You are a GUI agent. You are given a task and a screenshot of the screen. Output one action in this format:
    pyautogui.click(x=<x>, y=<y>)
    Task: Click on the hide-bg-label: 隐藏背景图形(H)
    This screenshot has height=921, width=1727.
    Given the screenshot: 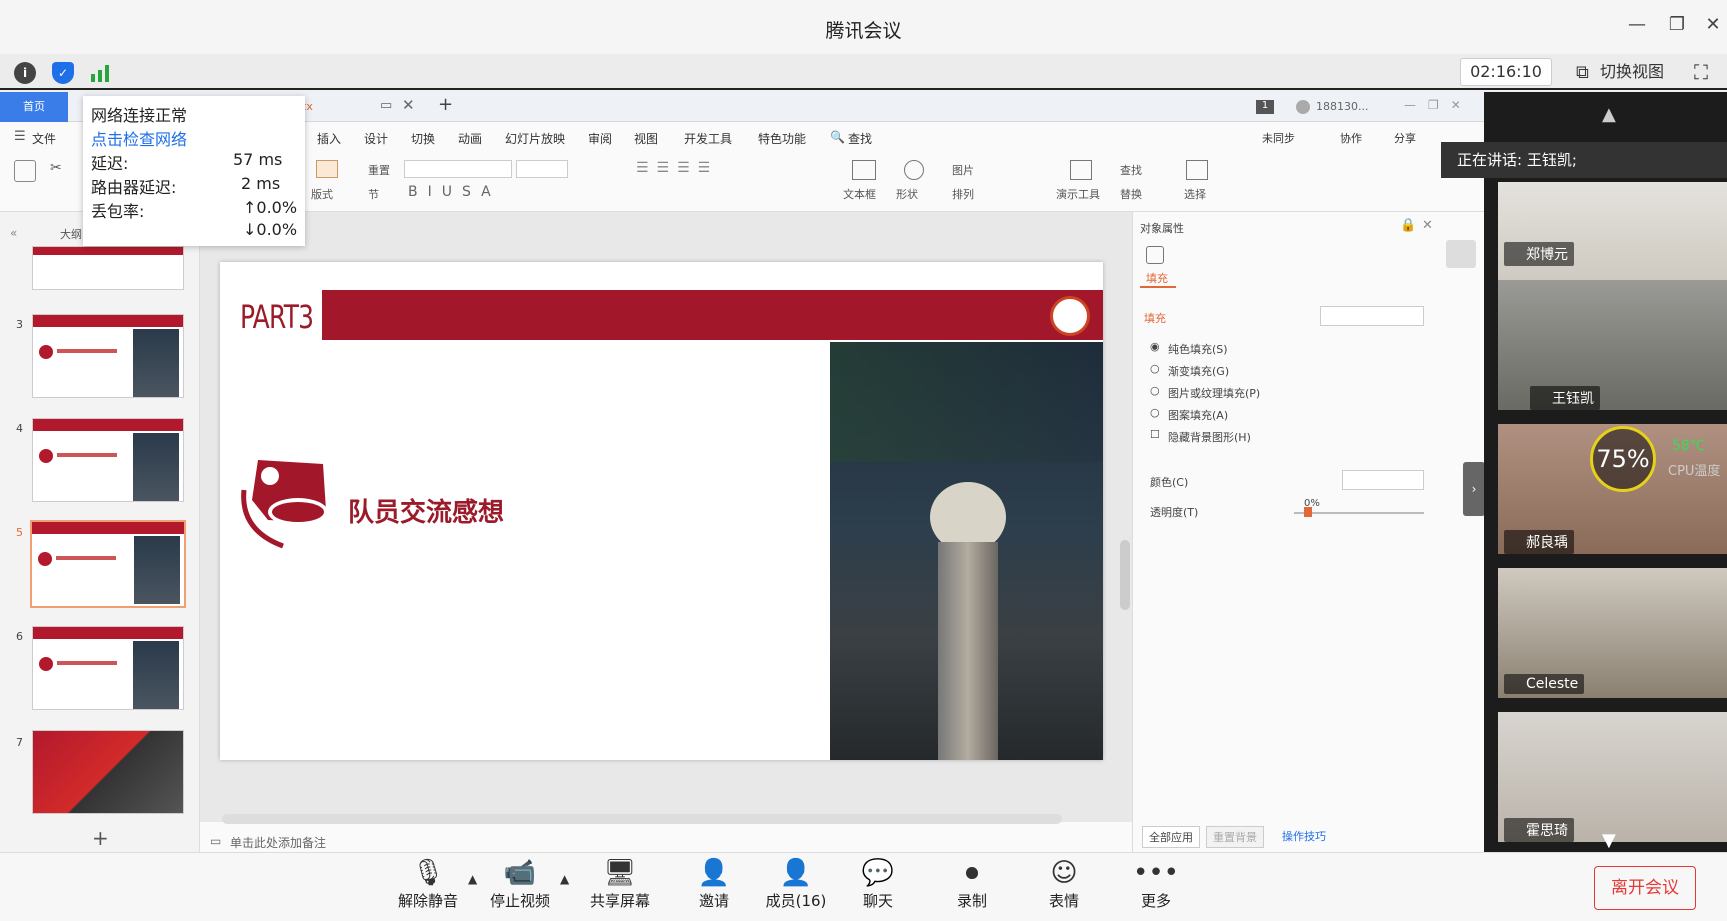 What is the action you would take?
    pyautogui.click(x=1209, y=437)
    